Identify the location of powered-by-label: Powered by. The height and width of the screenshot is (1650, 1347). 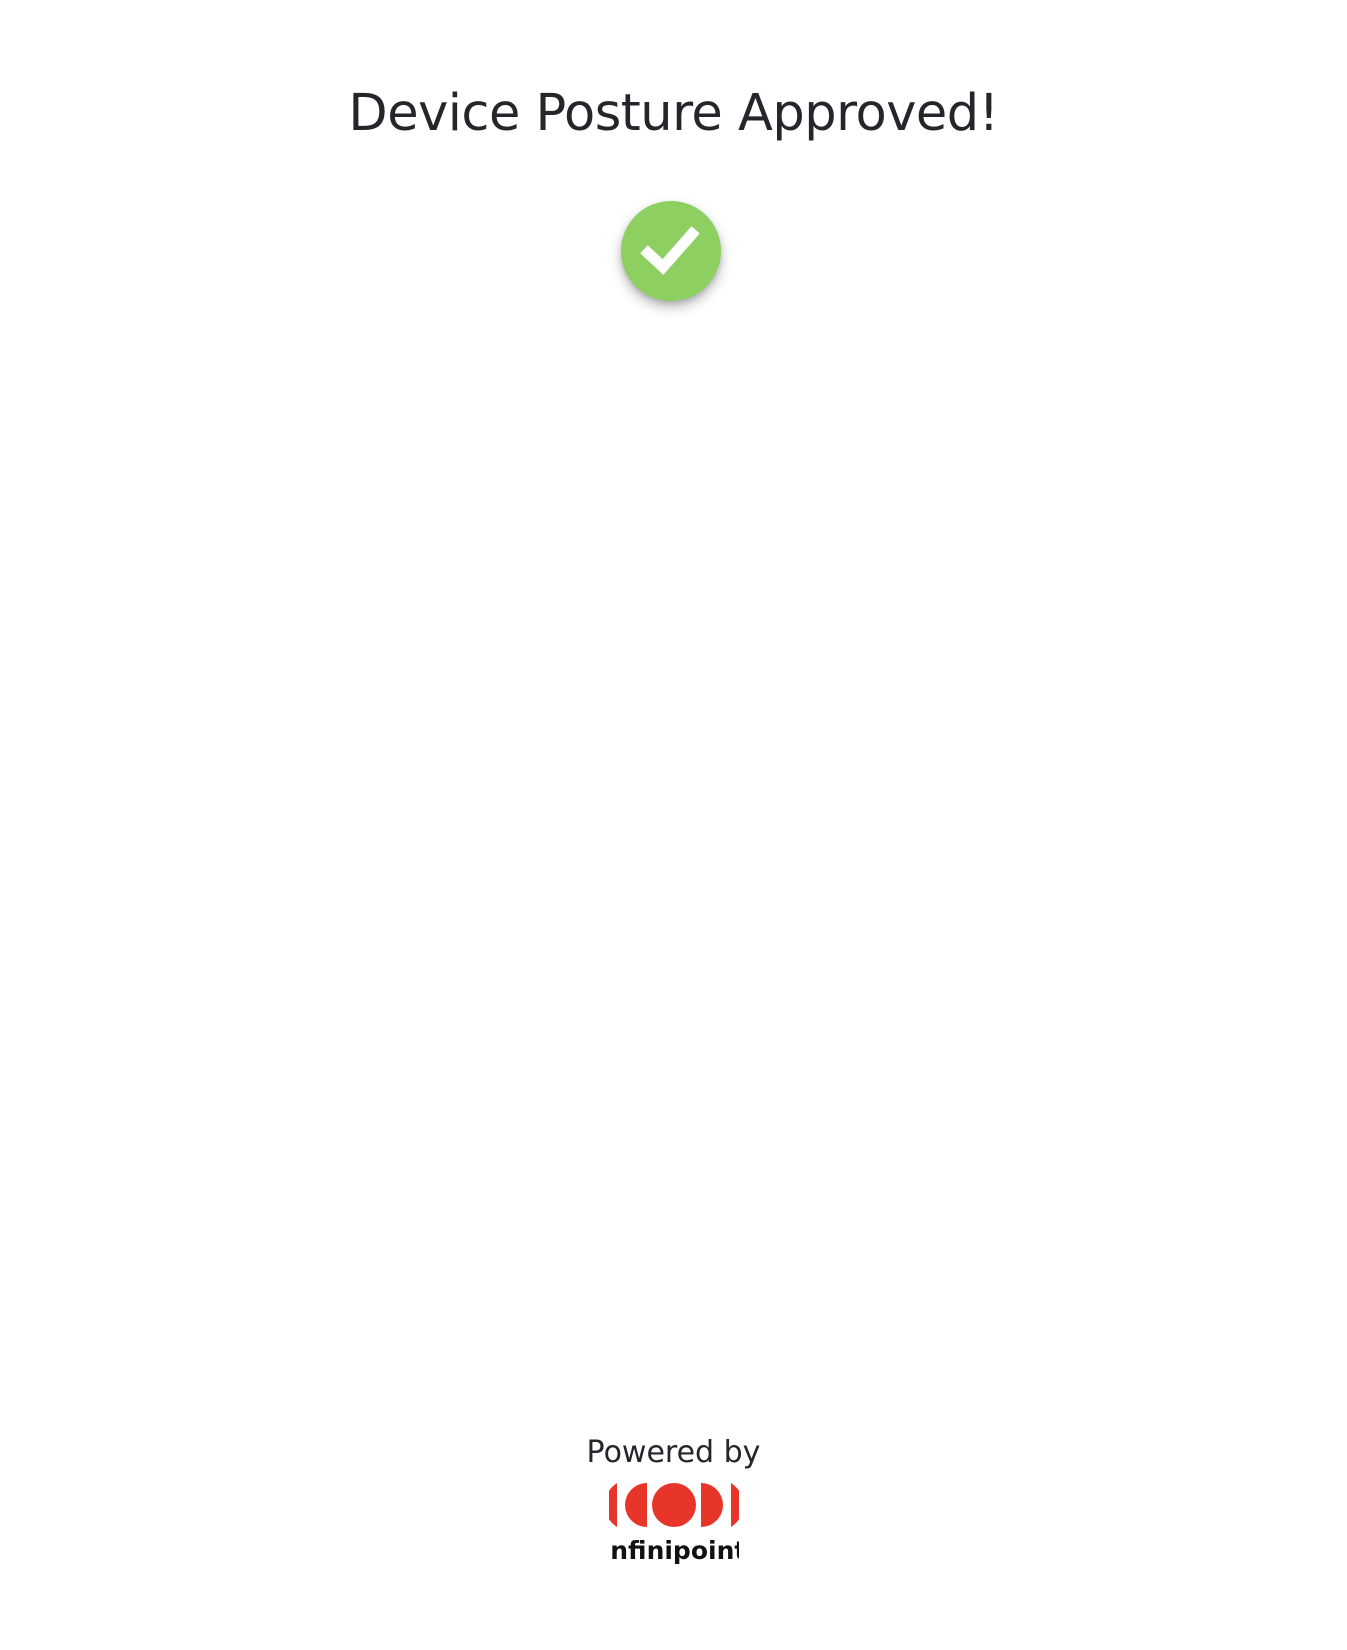
(673, 1452).